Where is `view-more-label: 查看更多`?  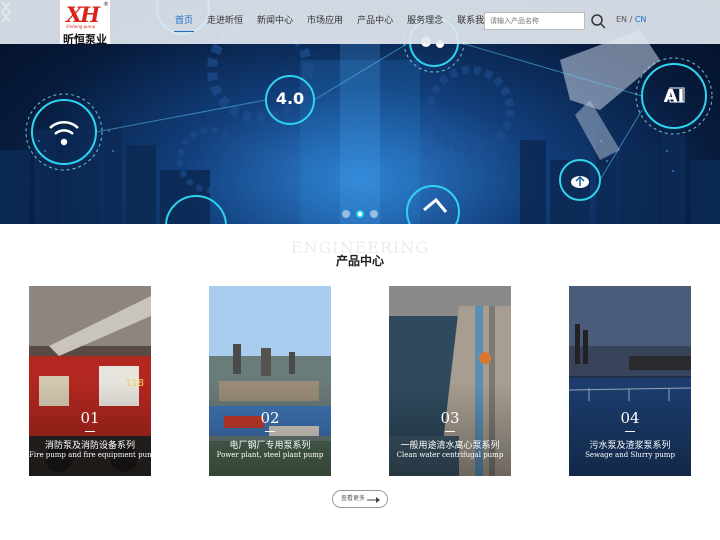 view-more-label: 查看更多 is located at coordinates (353, 498).